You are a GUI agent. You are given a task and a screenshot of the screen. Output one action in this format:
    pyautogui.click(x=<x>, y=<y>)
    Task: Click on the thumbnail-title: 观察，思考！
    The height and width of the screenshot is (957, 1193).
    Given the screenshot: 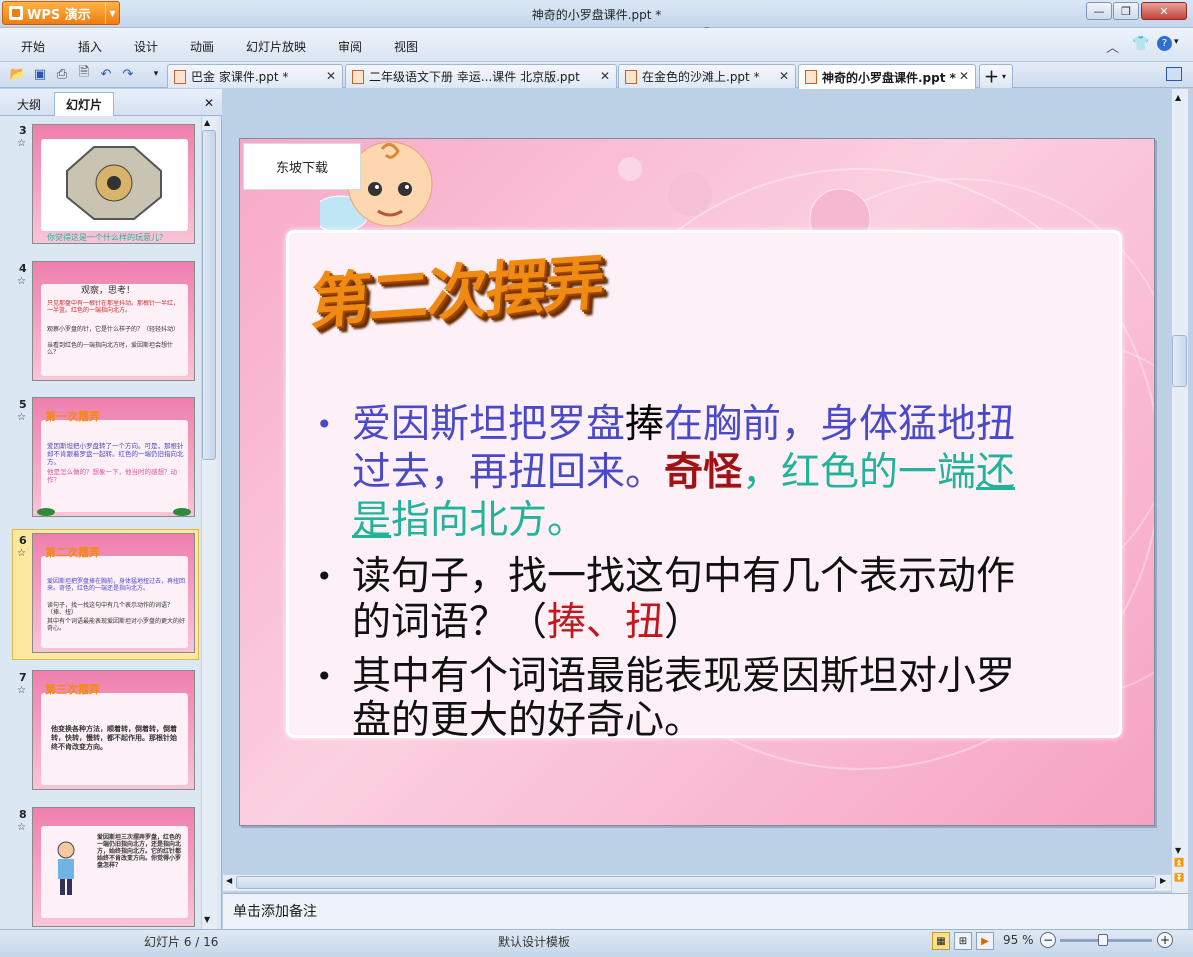 What is the action you would take?
    pyautogui.click(x=108, y=291)
    